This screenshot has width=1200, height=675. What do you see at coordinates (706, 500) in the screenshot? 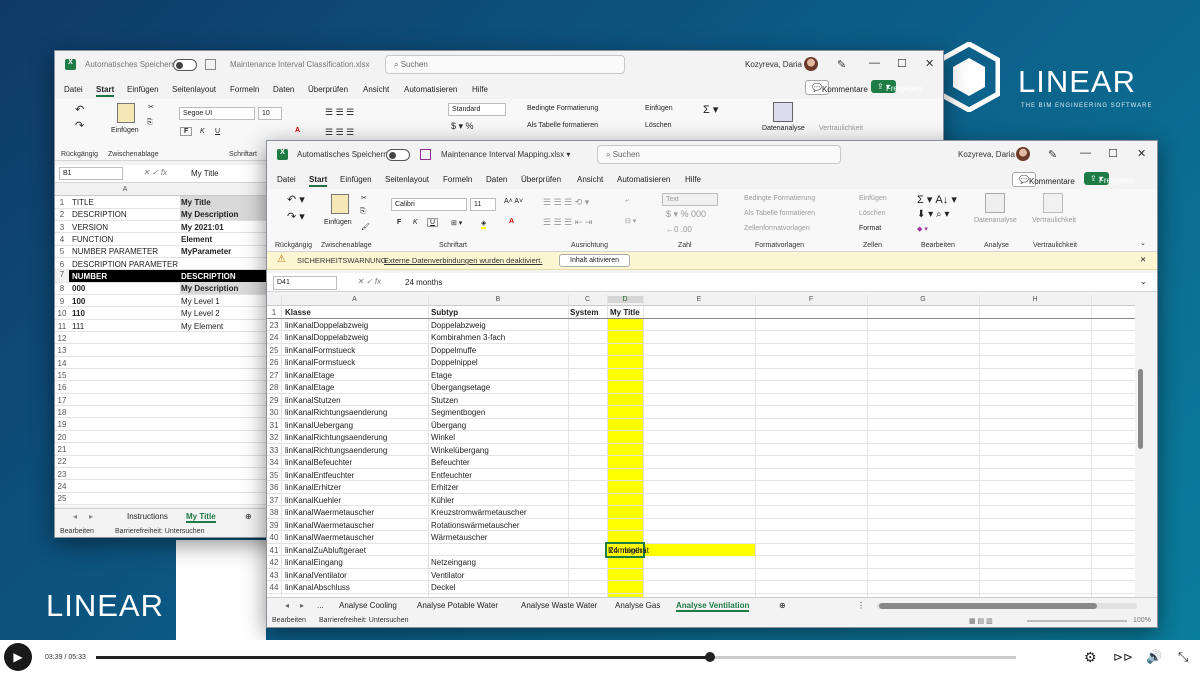
I see `table-row: 37 linKanalKuehler Kühler` at bounding box center [706, 500].